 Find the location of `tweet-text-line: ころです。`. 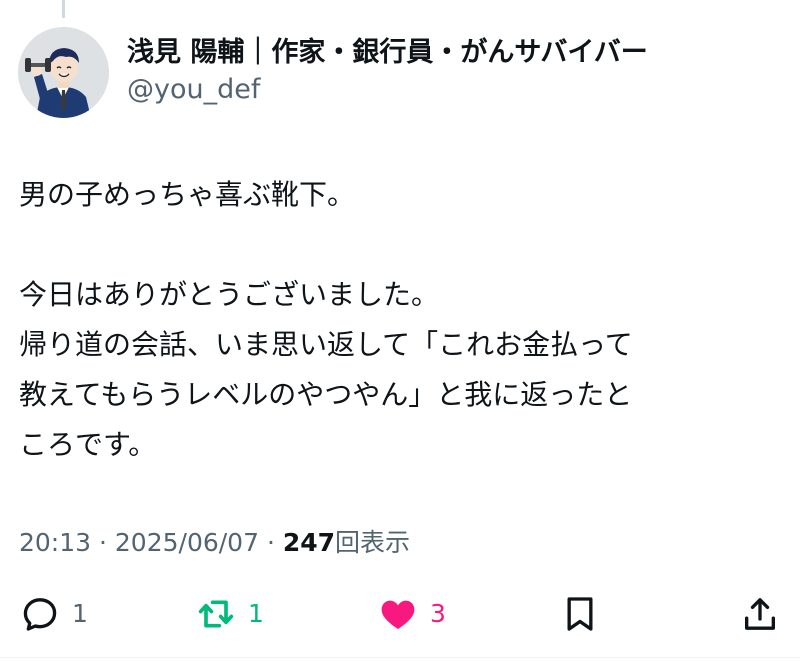

tweet-text-line: ころです。 is located at coordinates (88, 444).